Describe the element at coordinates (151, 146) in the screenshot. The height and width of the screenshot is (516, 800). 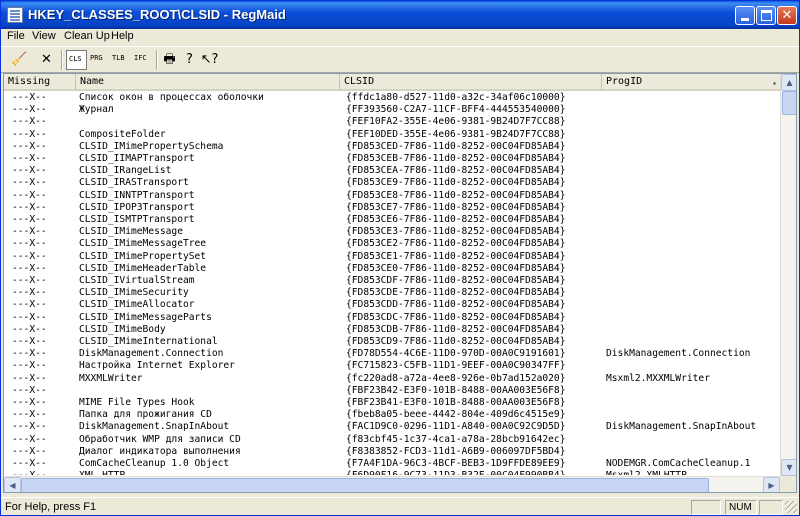
I see `cell-name: CLSID_IMimePropertySchema` at that location.